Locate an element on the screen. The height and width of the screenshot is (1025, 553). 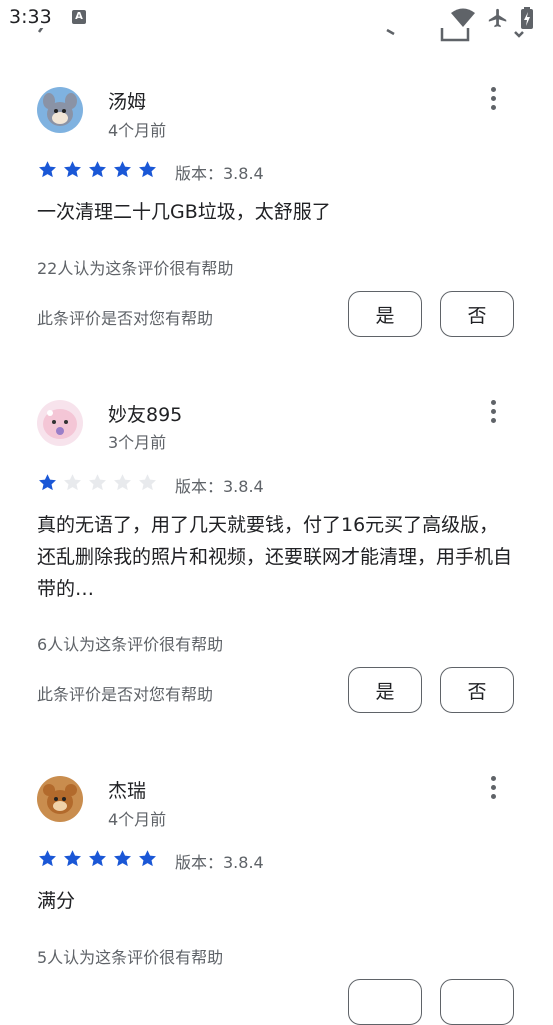
review-text: 满分 is located at coordinates (56, 901).